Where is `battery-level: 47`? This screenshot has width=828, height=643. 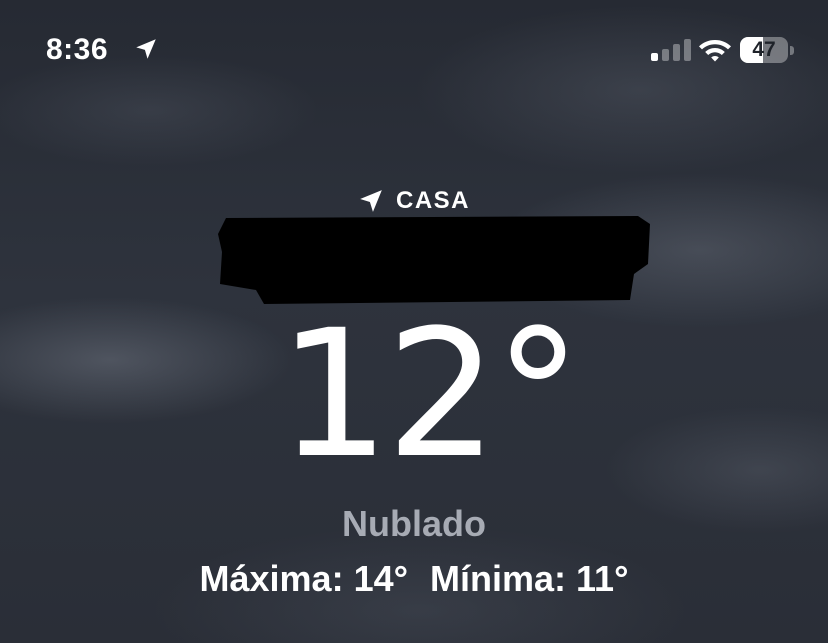 battery-level: 47 is located at coordinates (764, 49).